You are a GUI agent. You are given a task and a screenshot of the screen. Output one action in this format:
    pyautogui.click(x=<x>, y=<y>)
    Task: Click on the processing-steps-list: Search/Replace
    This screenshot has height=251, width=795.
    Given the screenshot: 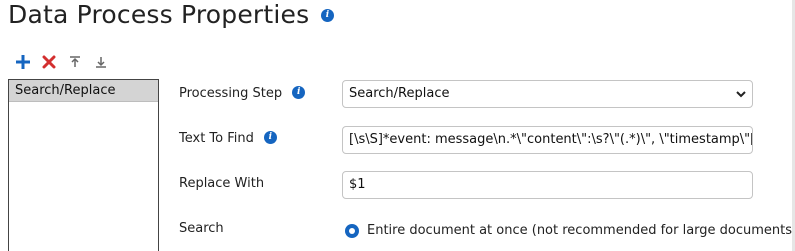 What is the action you would take?
    pyautogui.click(x=83, y=165)
    